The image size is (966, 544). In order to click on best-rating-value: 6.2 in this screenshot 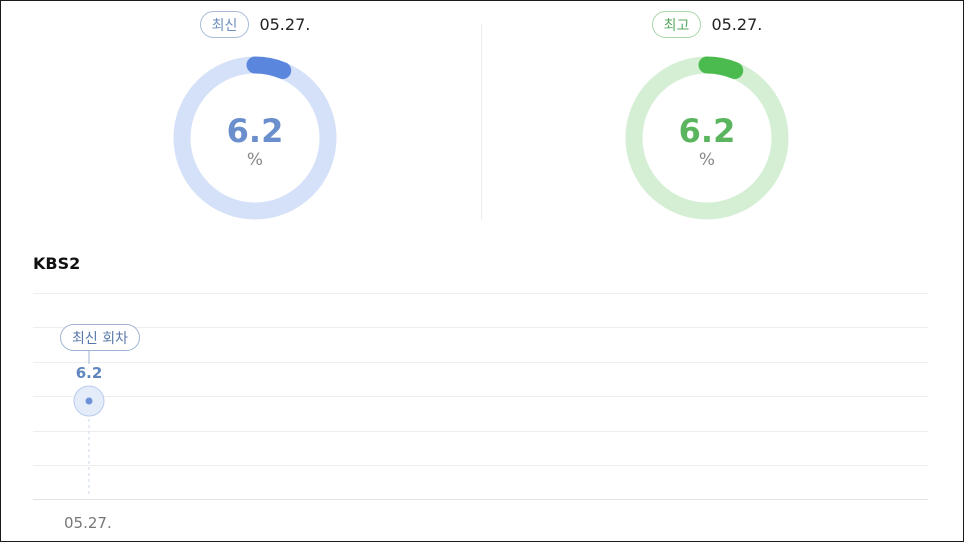, I will do `click(707, 131)`.